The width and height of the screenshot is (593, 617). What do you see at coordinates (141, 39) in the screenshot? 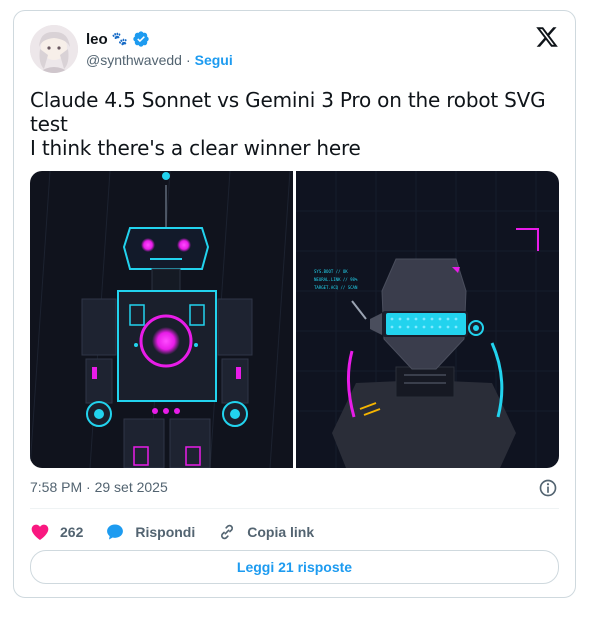
I see `verified-badge-icon` at bounding box center [141, 39].